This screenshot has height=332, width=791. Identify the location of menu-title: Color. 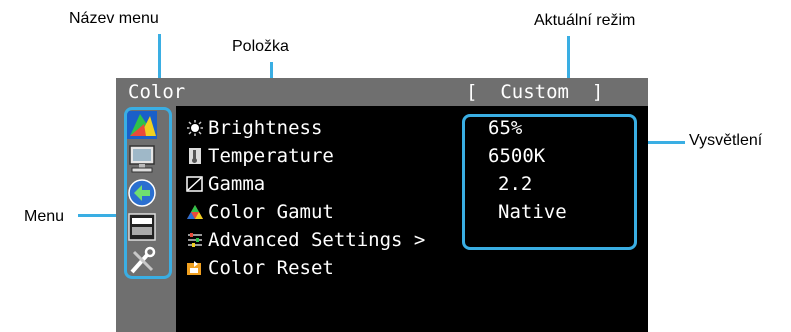
(157, 92).